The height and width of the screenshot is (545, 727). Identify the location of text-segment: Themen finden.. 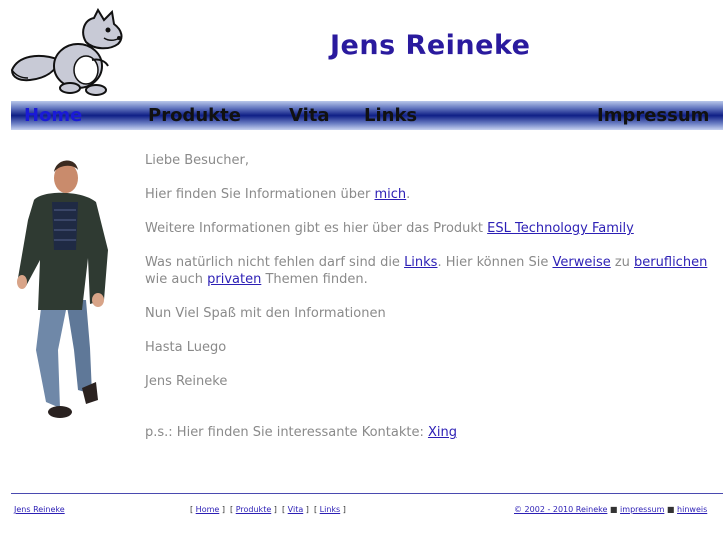
(314, 279).